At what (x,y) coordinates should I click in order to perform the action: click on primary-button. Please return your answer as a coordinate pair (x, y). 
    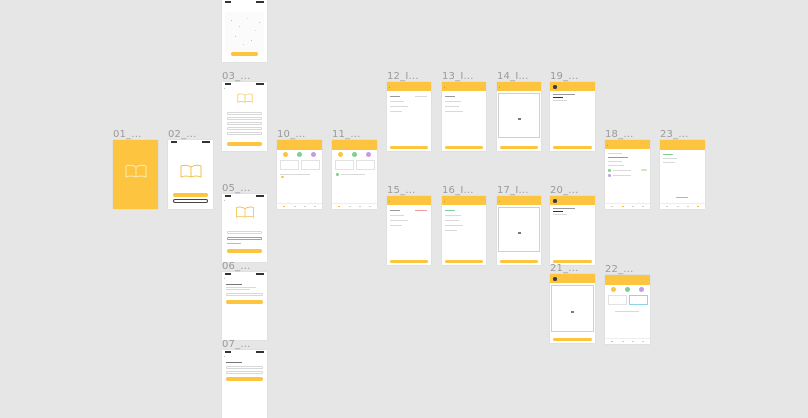
    Looking at the image, I should click on (244, 54).